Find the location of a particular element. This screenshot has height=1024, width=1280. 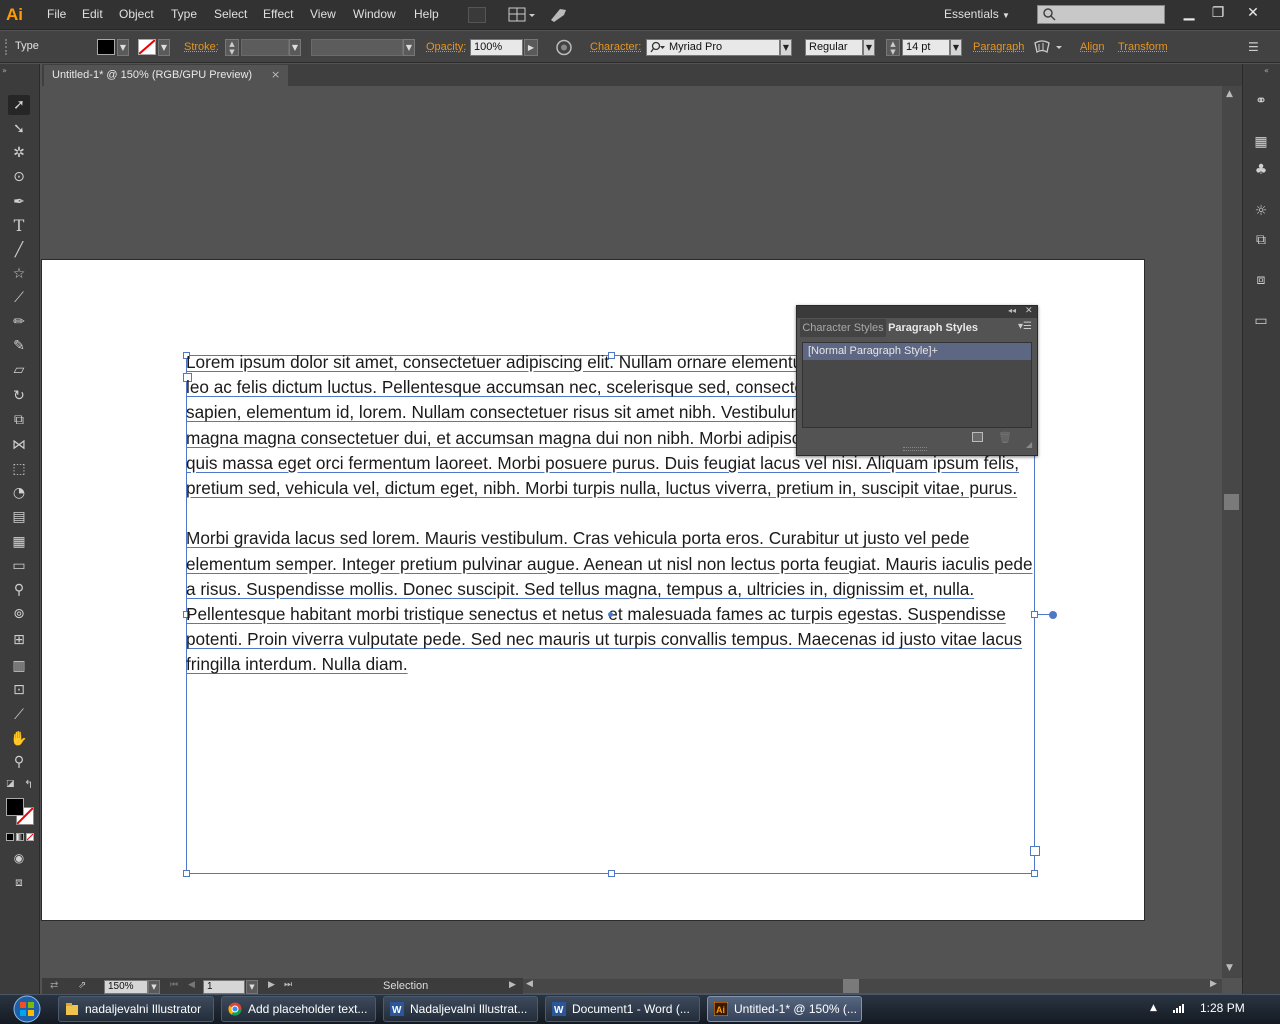

eyedropper-tool-icon: ⚲ is located at coordinates (19, 590).